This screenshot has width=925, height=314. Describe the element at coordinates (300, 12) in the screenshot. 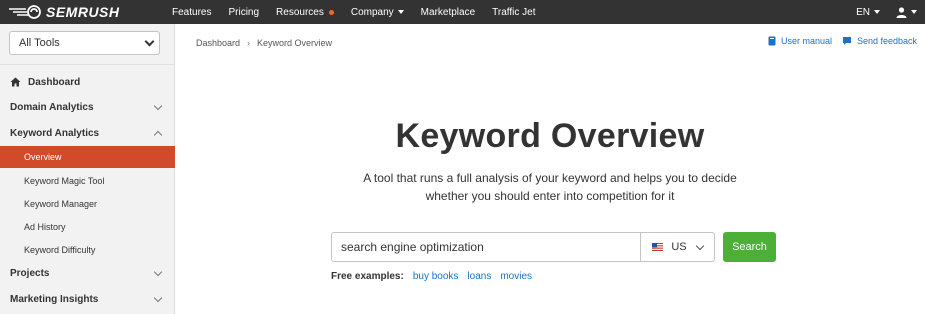

I see `nav-resources-label: Resources` at that location.